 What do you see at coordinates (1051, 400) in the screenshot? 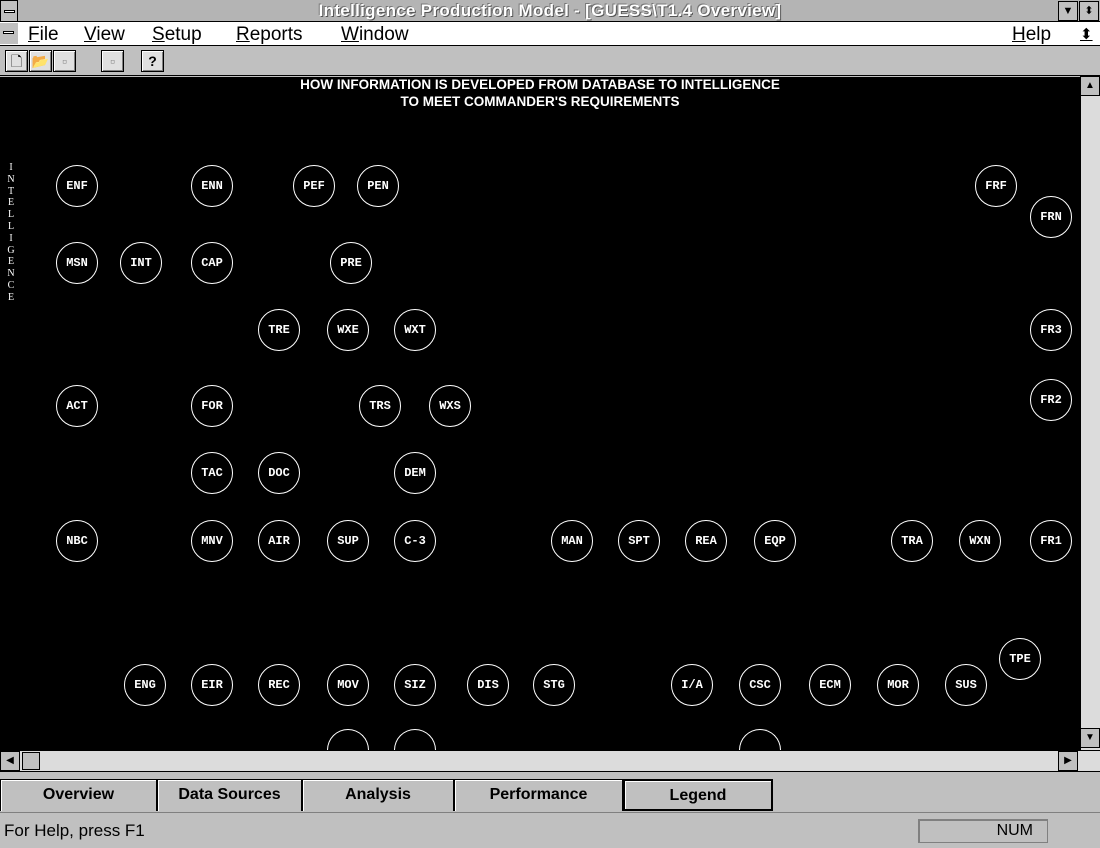
I see `diagram-node-fr2: FR2` at bounding box center [1051, 400].